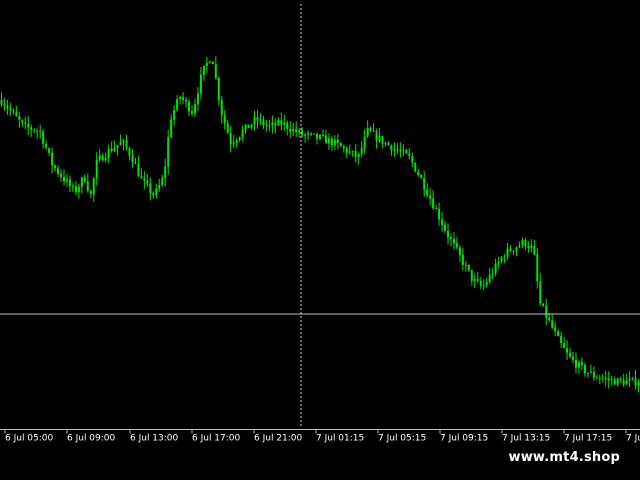 This screenshot has height=480, width=640. What do you see at coordinates (29, 439) in the screenshot?
I see `x-tick-label: 6 Jul 05:00` at bounding box center [29, 439].